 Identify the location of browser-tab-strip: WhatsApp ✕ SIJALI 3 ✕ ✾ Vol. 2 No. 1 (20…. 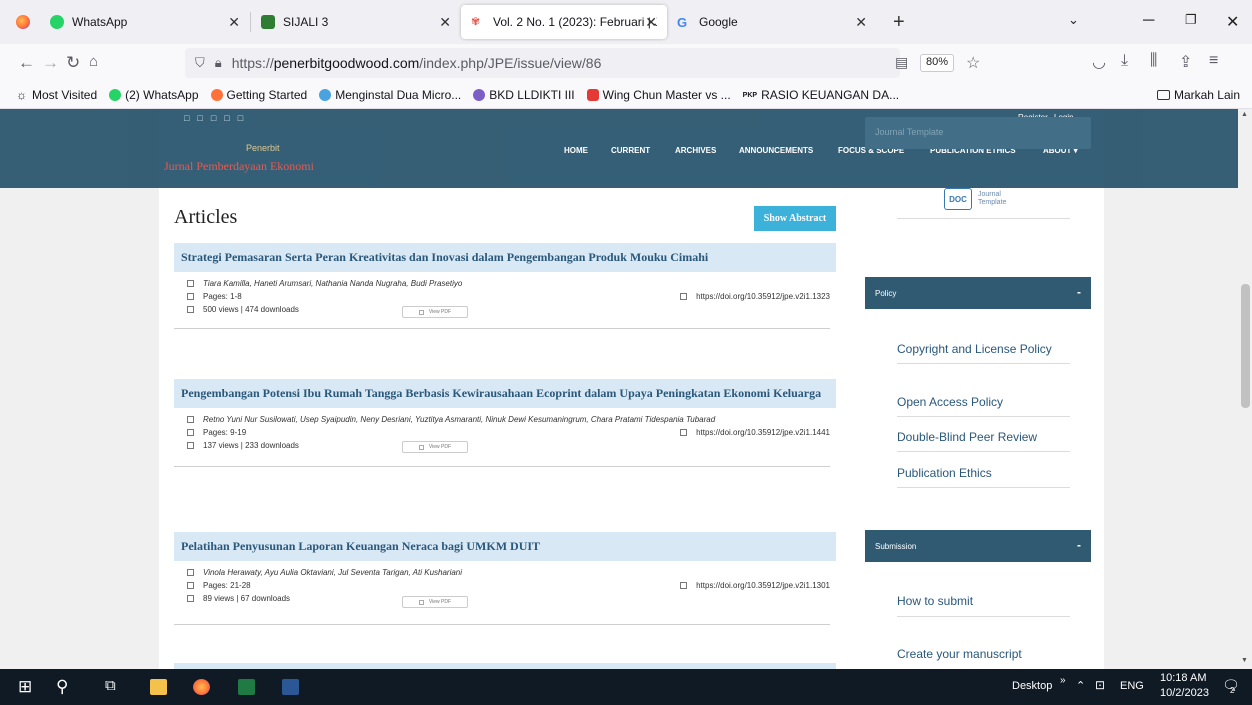
(626, 22).